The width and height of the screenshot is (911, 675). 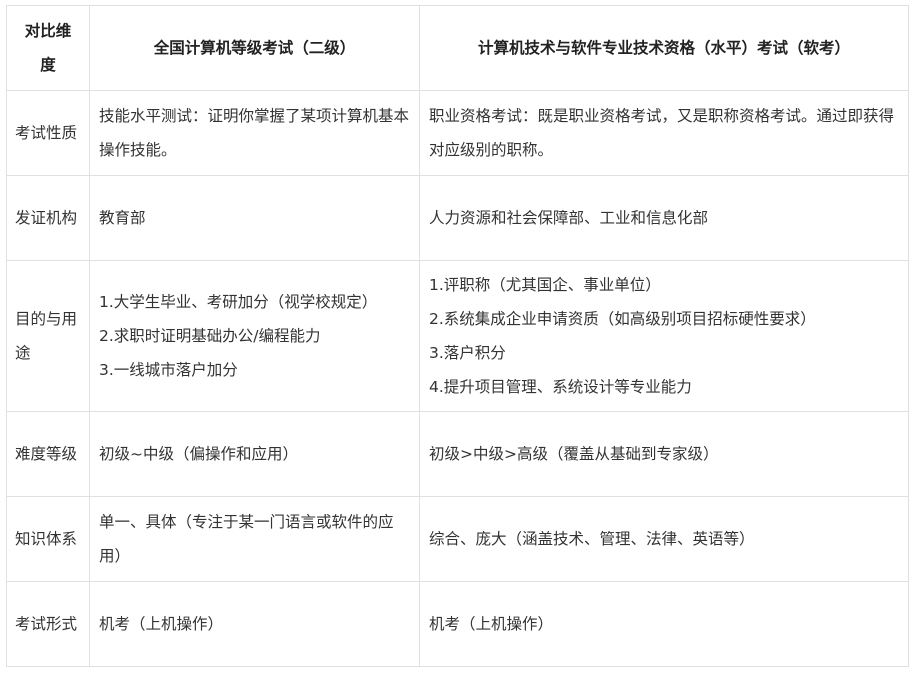 I want to click on row-dimension: 知识体系, so click(x=48, y=539).